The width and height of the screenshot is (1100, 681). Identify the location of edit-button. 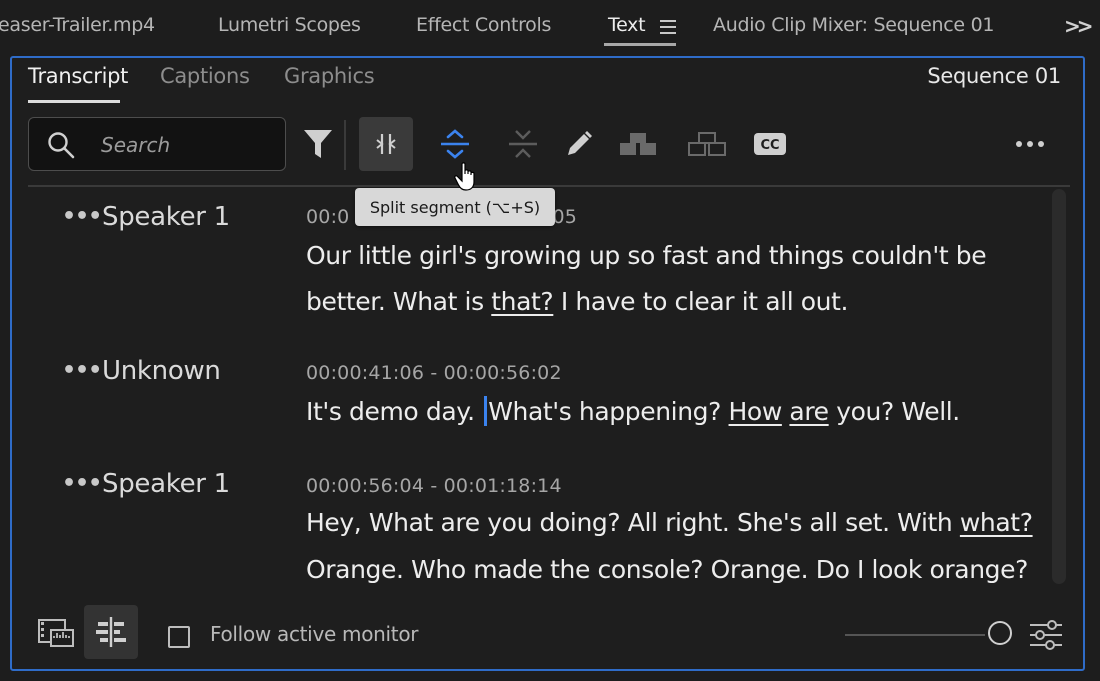
(579, 144).